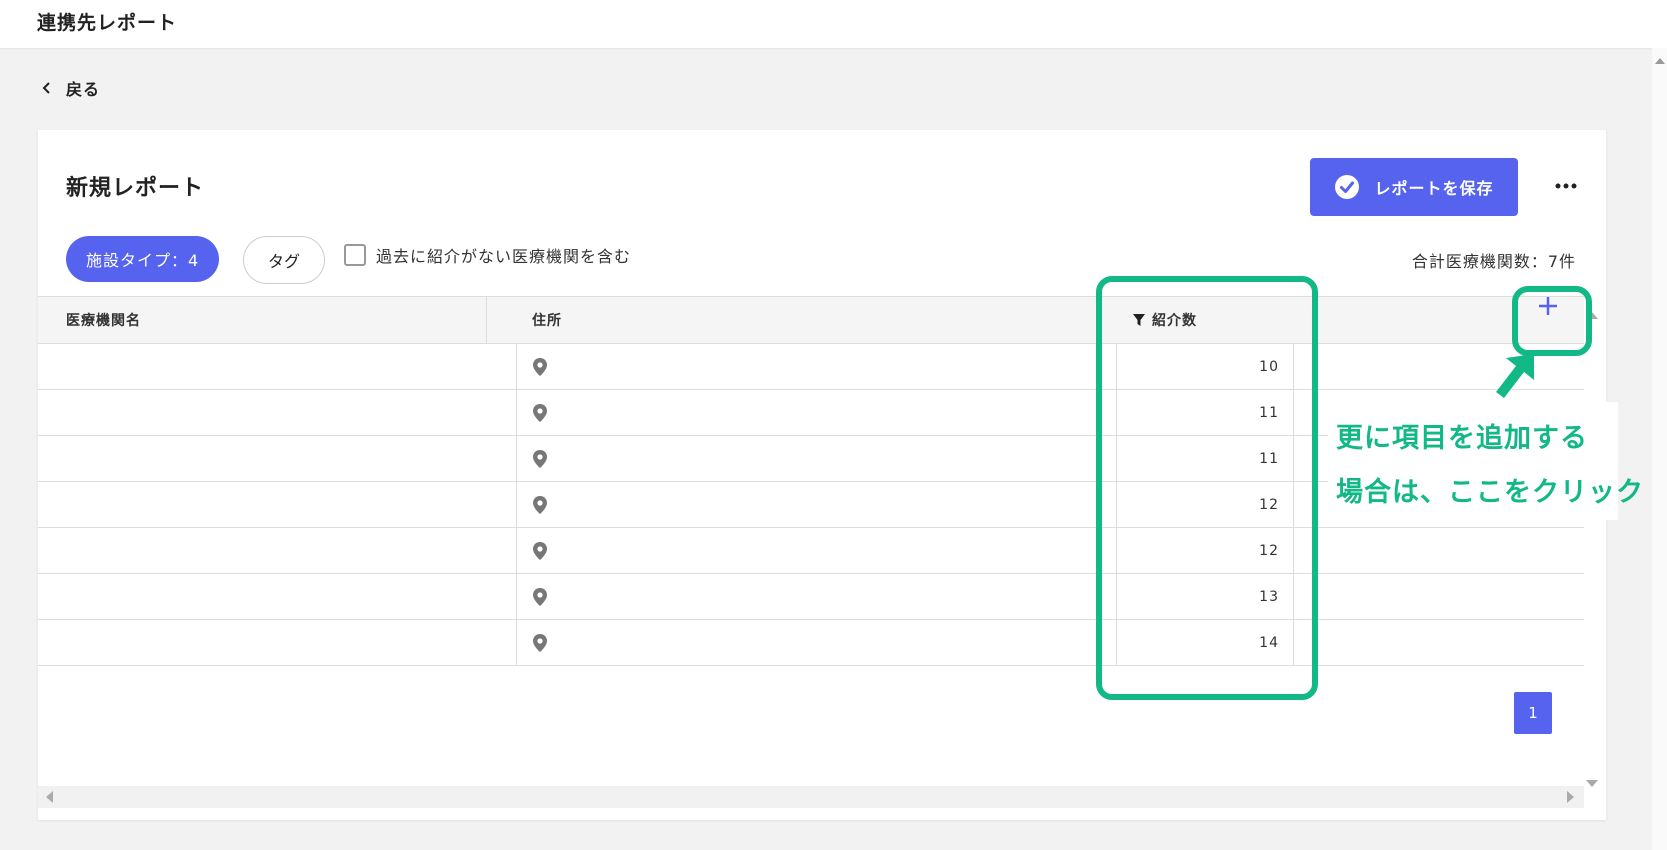  What do you see at coordinates (1660, 61) in the screenshot?
I see `page-scroll-up-arrow` at bounding box center [1660, 61].